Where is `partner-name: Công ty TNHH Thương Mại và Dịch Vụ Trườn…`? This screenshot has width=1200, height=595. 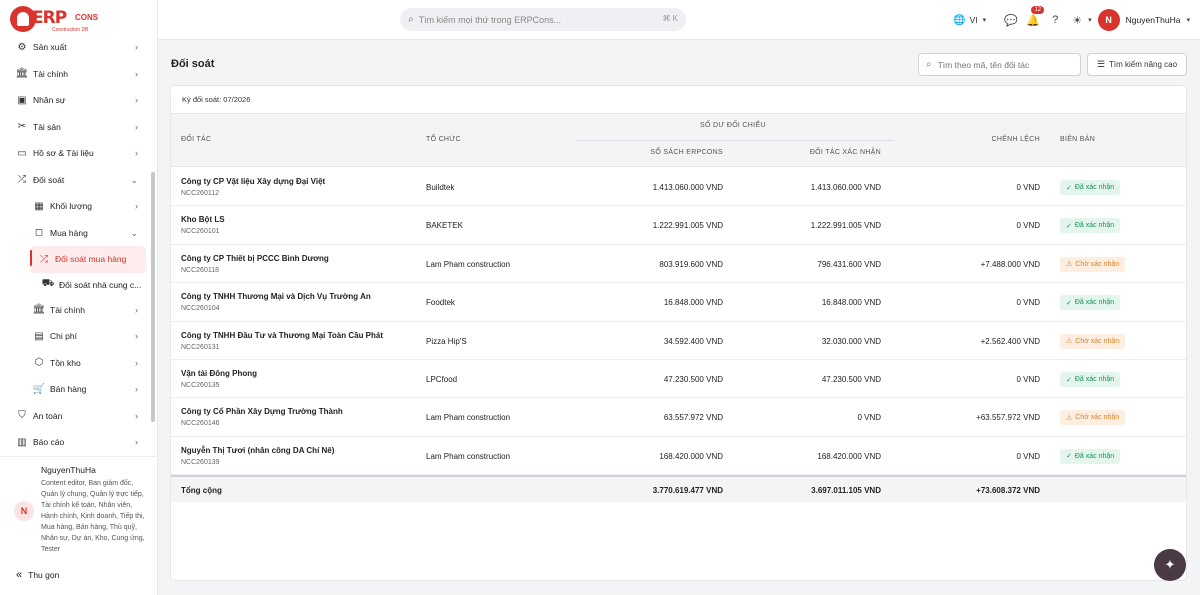
partner-name: Công ty TNHH Thương Mại và Dịch Vụ Trườn… is located at coordinates (276, 296).